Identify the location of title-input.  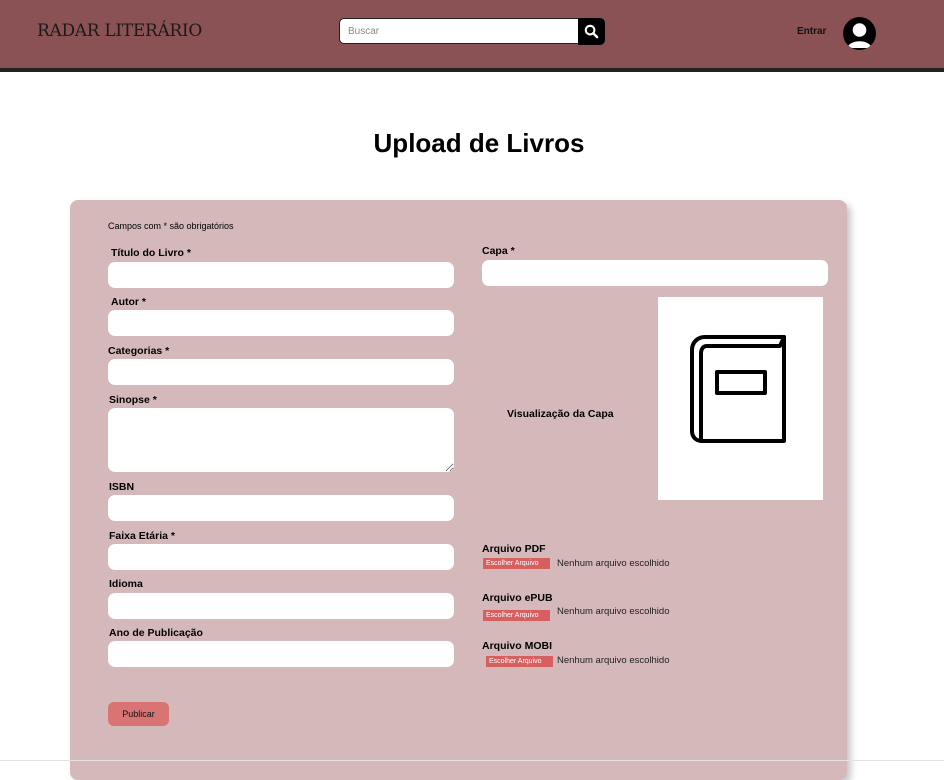
(281, 275).